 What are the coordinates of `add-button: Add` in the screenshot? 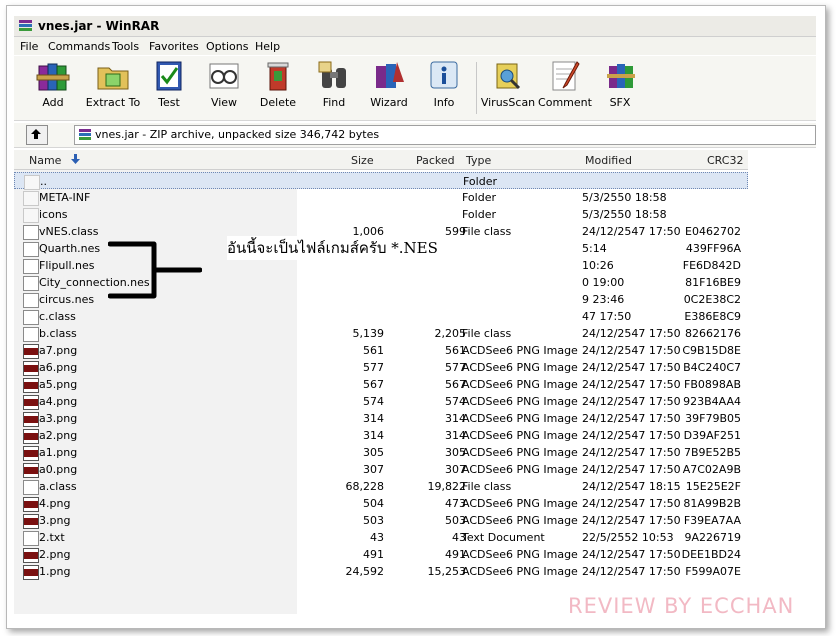 It's located at (53, 83).